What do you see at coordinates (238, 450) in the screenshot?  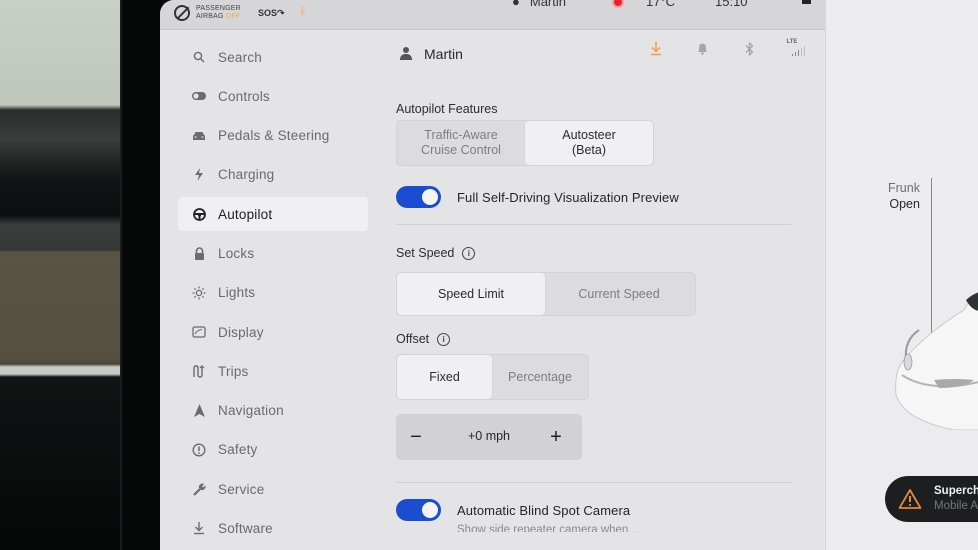 I see `sidebar-item-label: Safety` at bounding box center [238, 450].